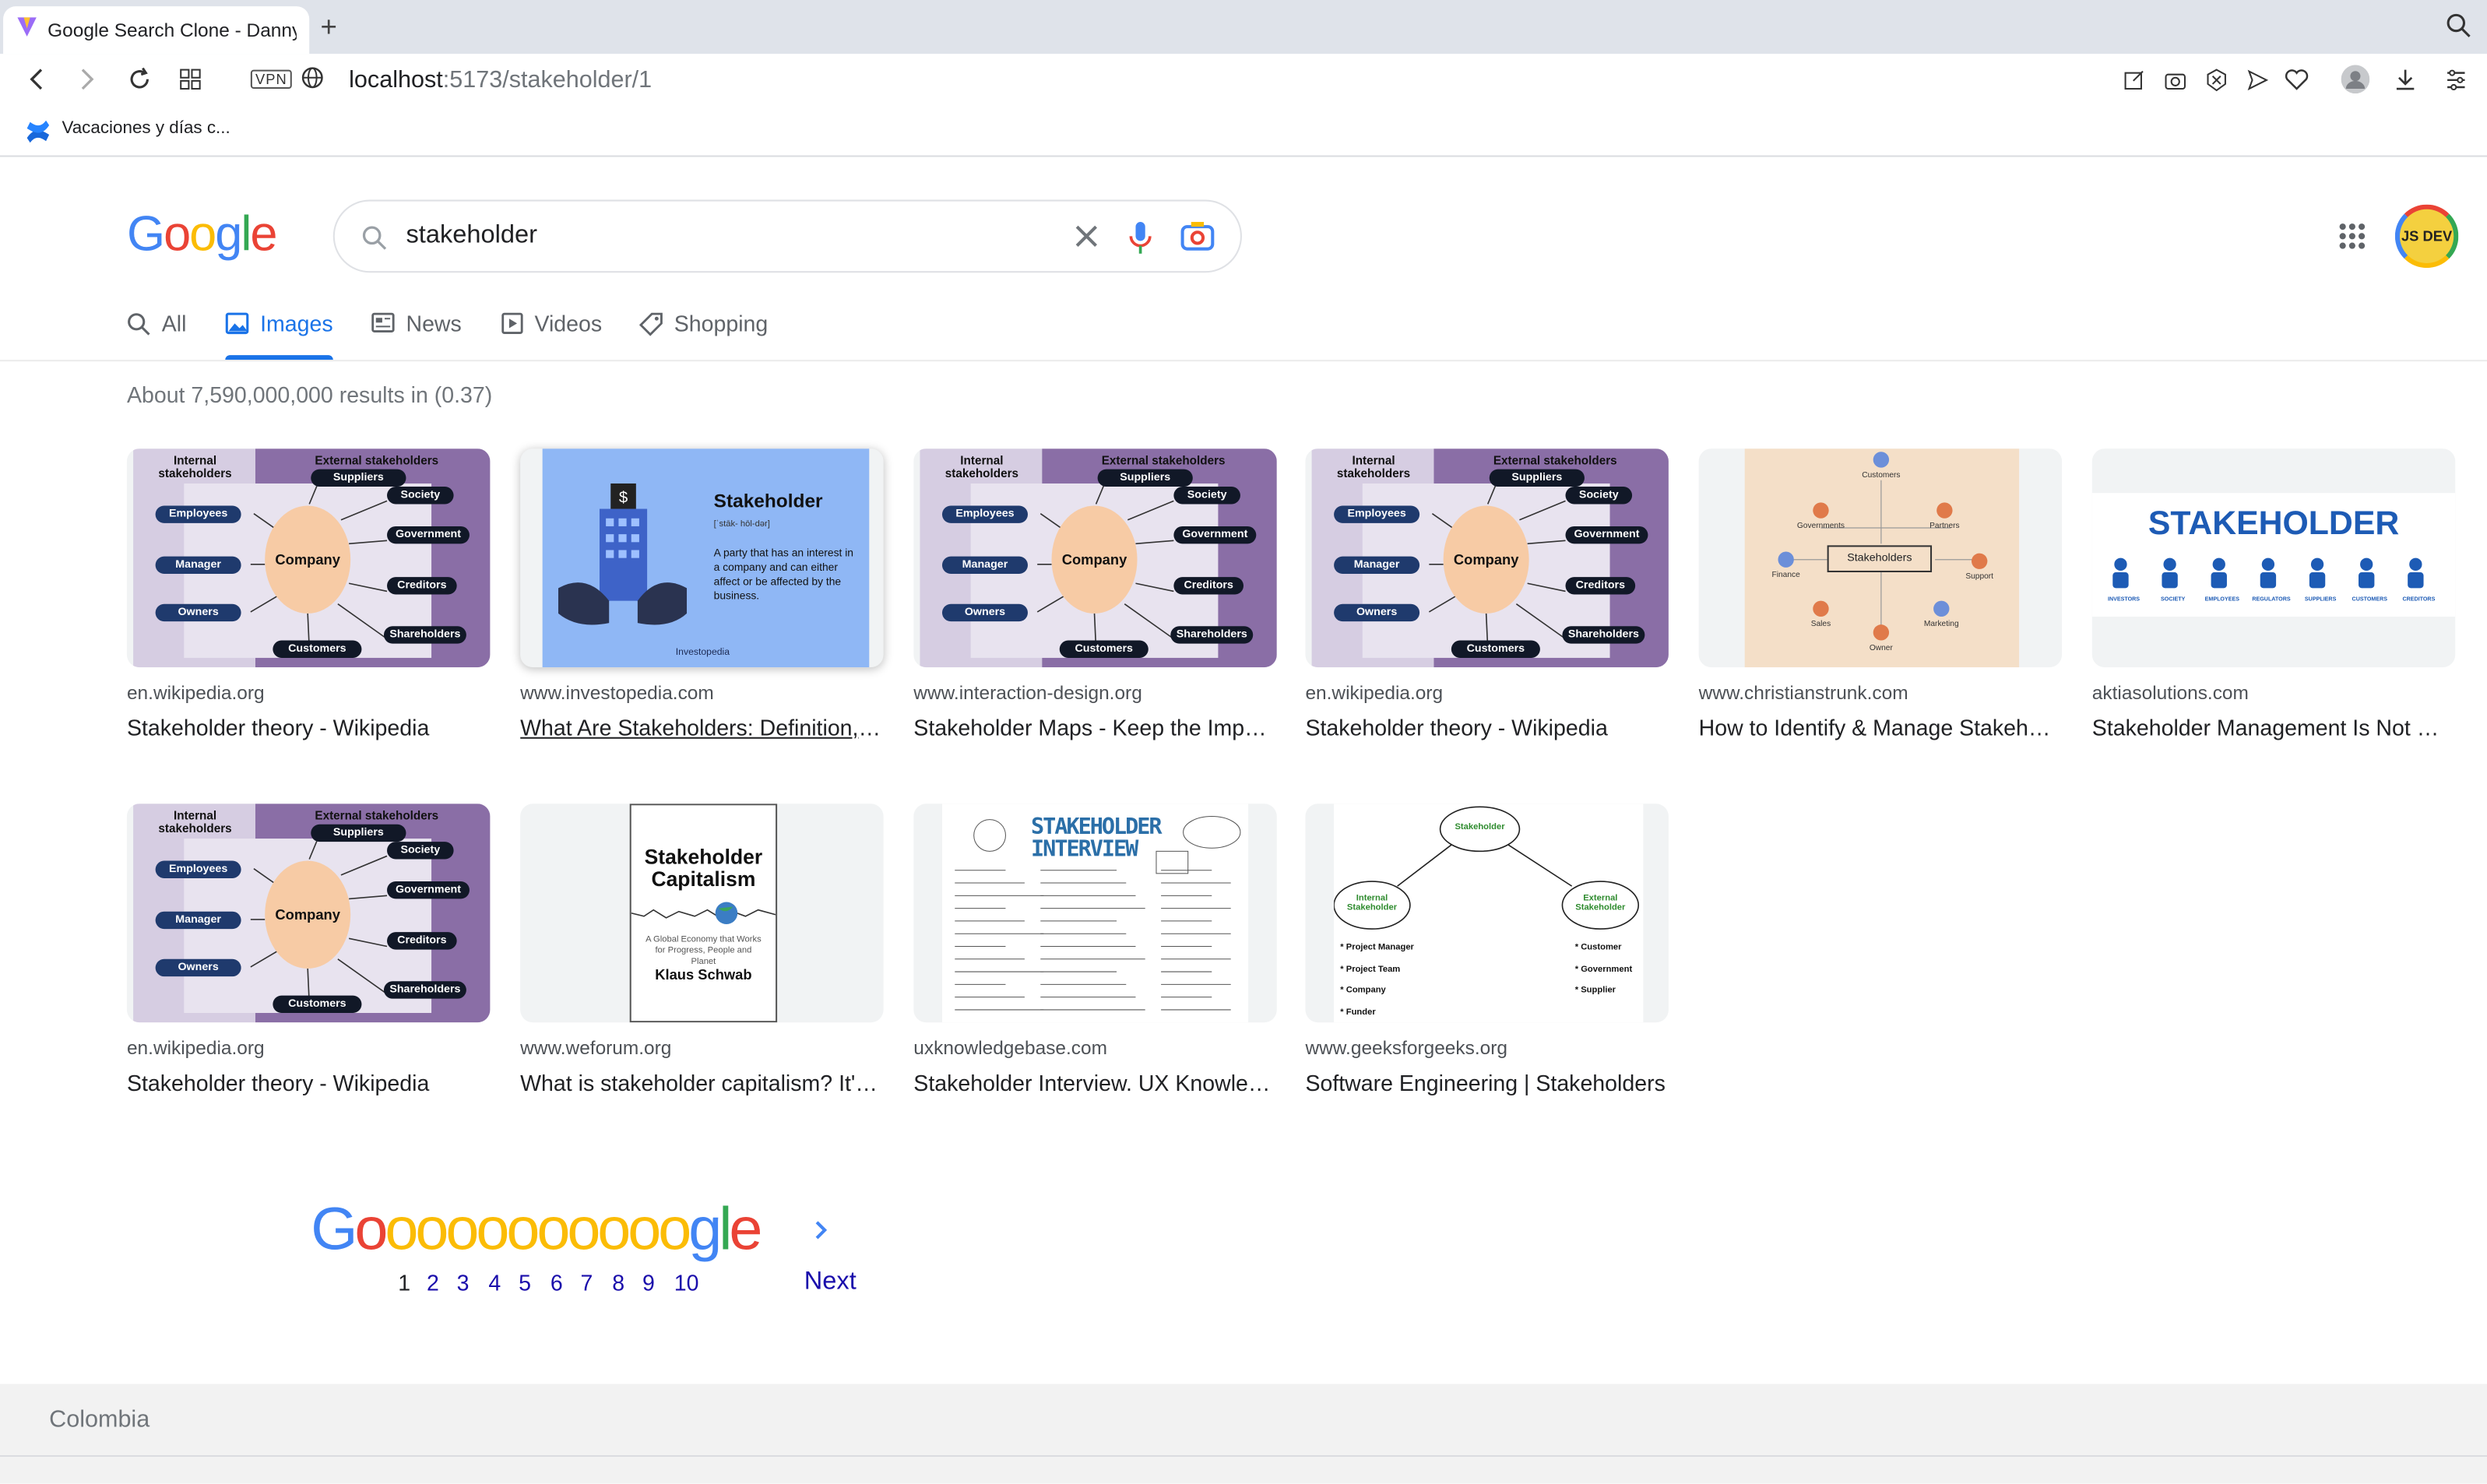  What do you see at coordinates (701, 692) in the screenshot?
I see `result-site: www.investopedia.com` at bounding box center [701, 692].